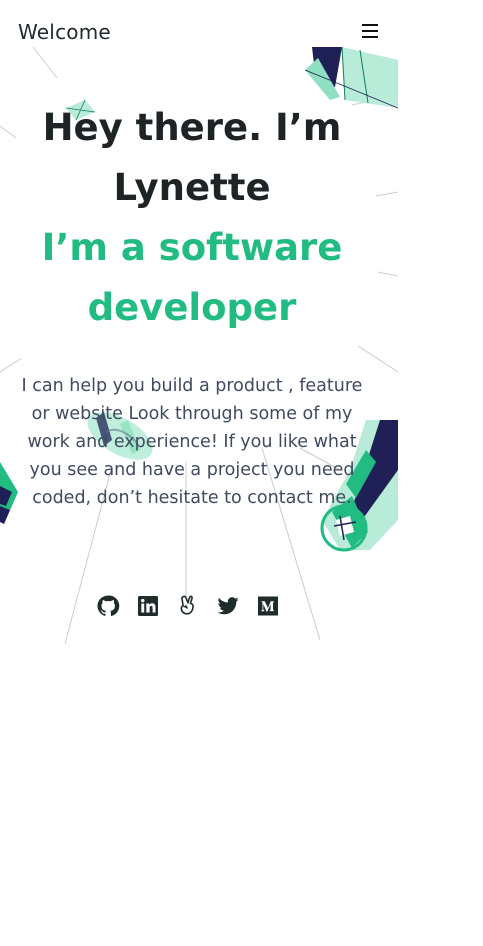 The image size is (483, 946). I want to click on twitter-icon, so click(228, 606).